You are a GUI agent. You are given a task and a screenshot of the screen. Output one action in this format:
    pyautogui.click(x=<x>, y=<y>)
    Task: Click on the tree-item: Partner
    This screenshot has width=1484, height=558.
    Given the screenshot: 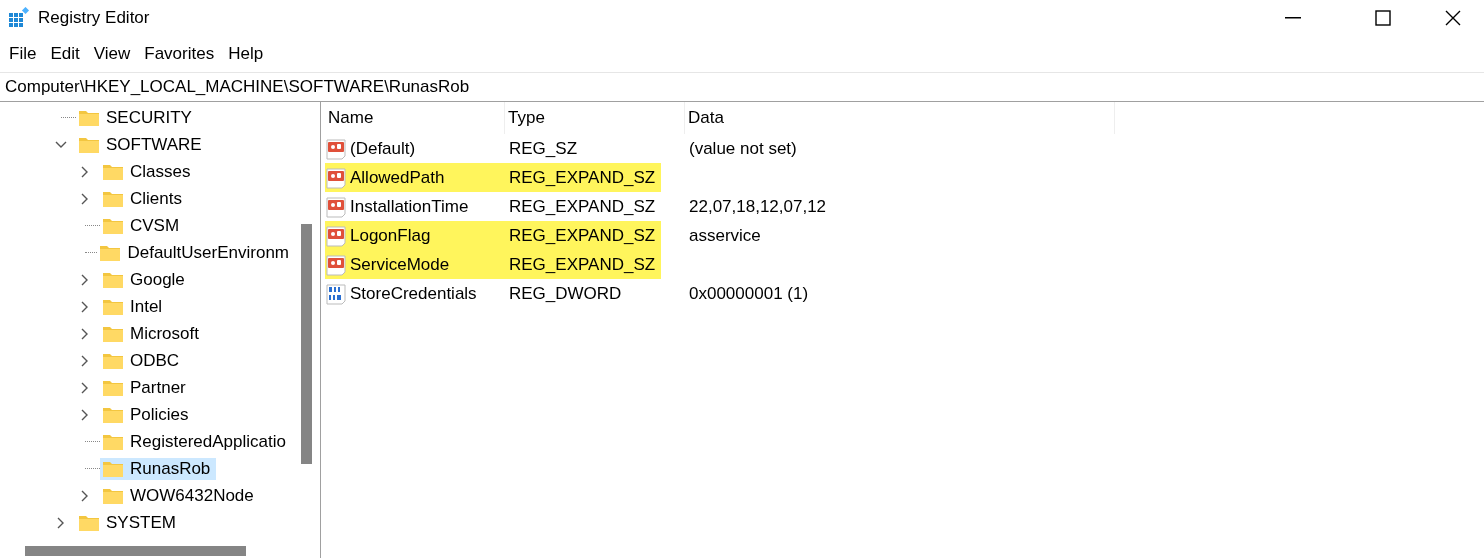 What is the action you would take?
    pyautogui.click(x=146, y=387)
    